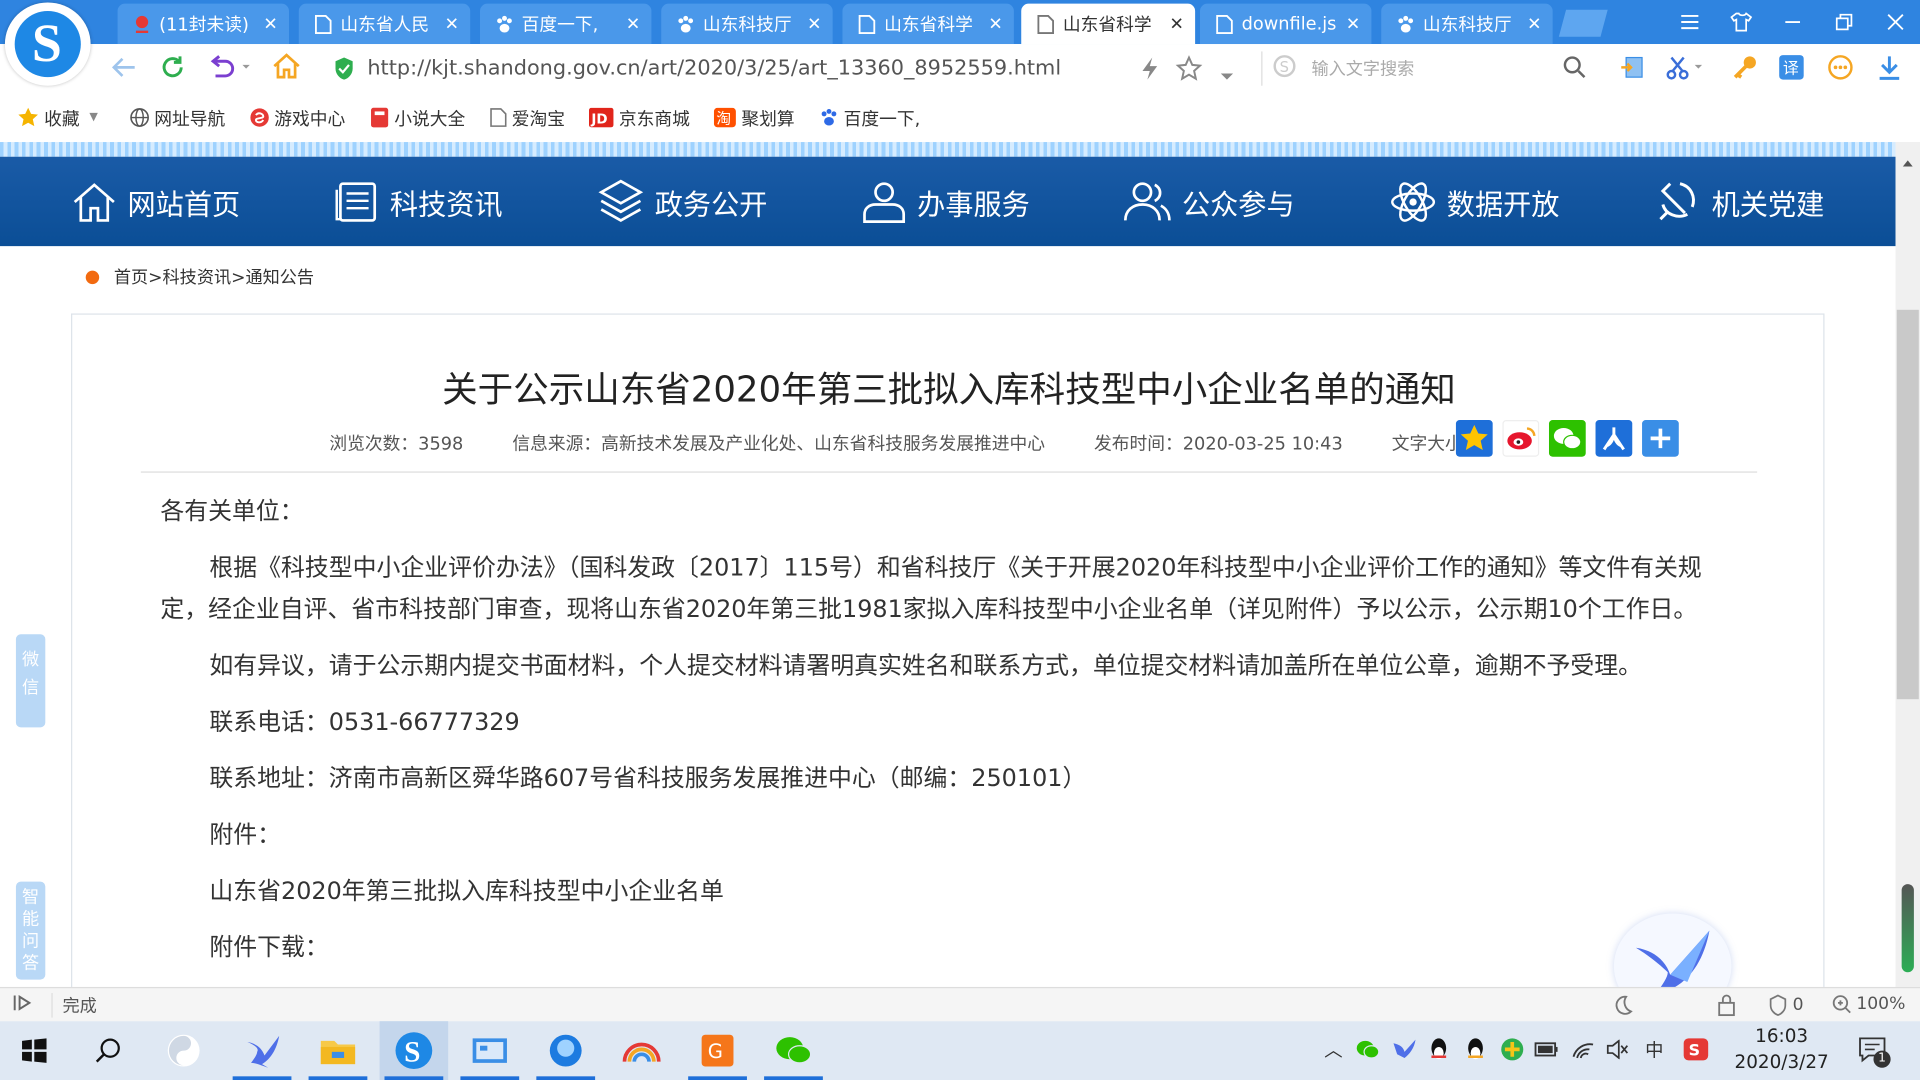  I want to click on sogou-browser-icon: S, so click(414, 1050).